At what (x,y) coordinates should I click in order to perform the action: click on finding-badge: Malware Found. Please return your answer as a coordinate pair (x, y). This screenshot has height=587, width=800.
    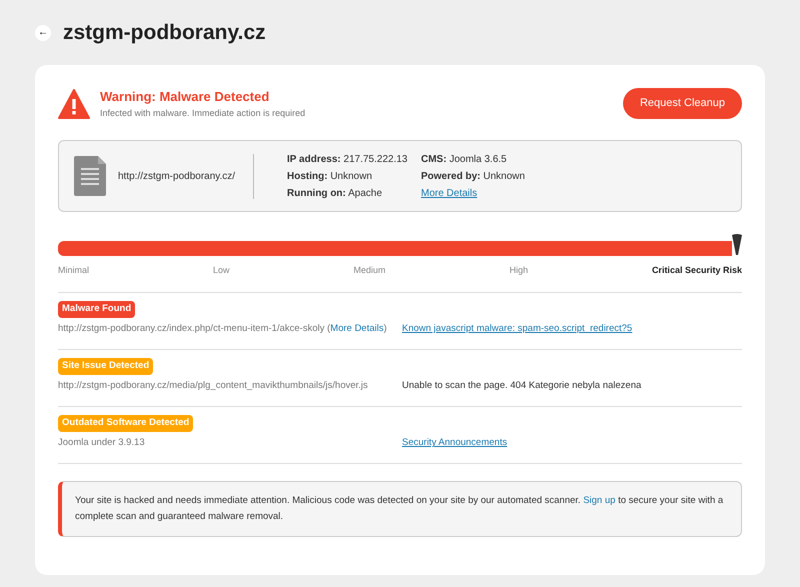
    Looking at the image, I should click on (97, 309).